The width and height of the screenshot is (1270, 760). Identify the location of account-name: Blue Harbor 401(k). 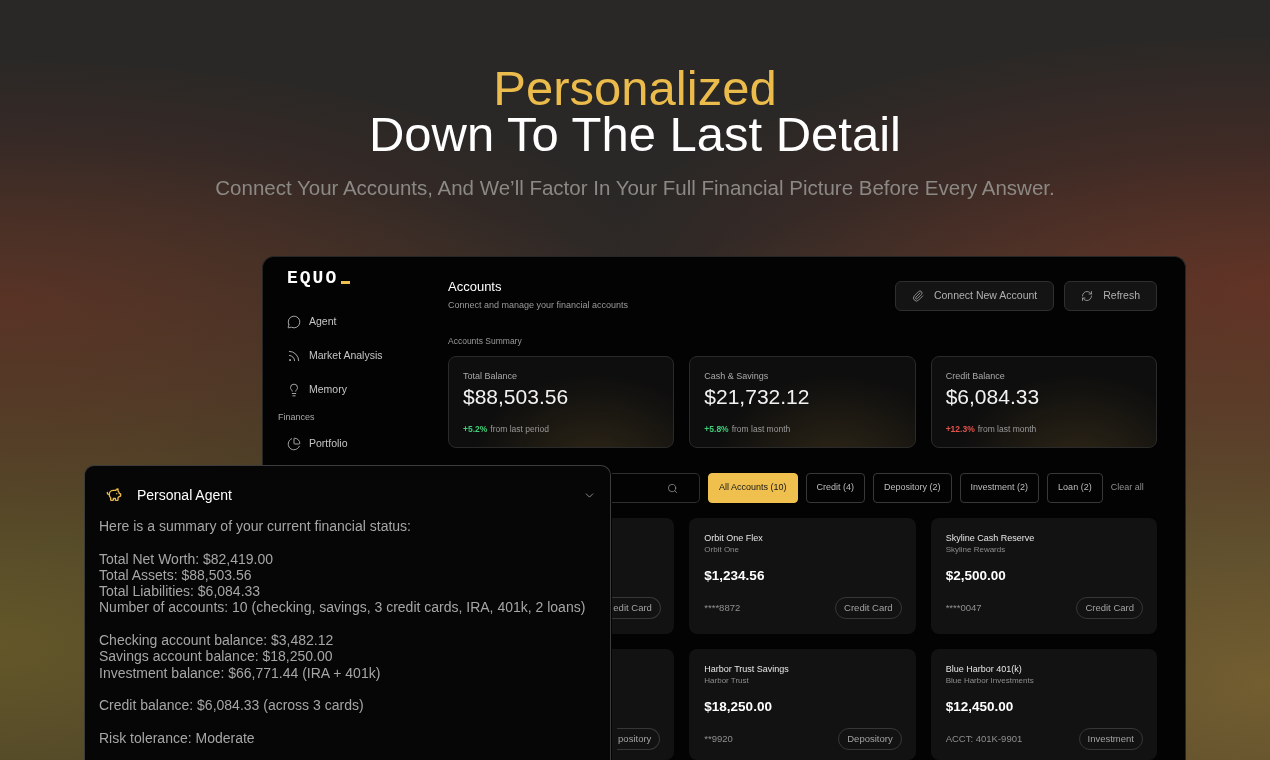
(983, 669).